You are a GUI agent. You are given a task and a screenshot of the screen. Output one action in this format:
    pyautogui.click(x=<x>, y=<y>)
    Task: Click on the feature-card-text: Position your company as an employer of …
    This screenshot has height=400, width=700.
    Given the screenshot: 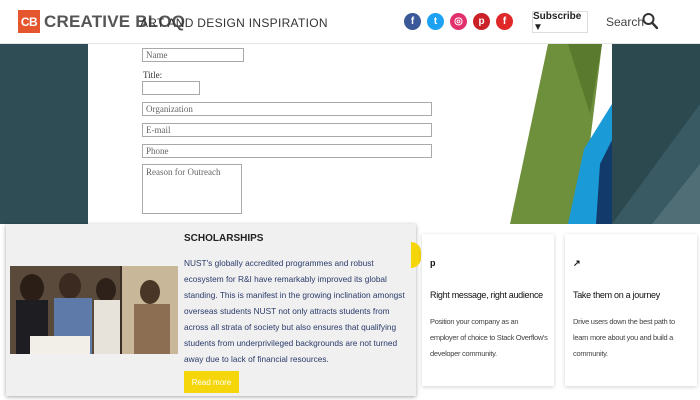 What is the action you would take?
    pyautogui.click(x=489, y=337)
    